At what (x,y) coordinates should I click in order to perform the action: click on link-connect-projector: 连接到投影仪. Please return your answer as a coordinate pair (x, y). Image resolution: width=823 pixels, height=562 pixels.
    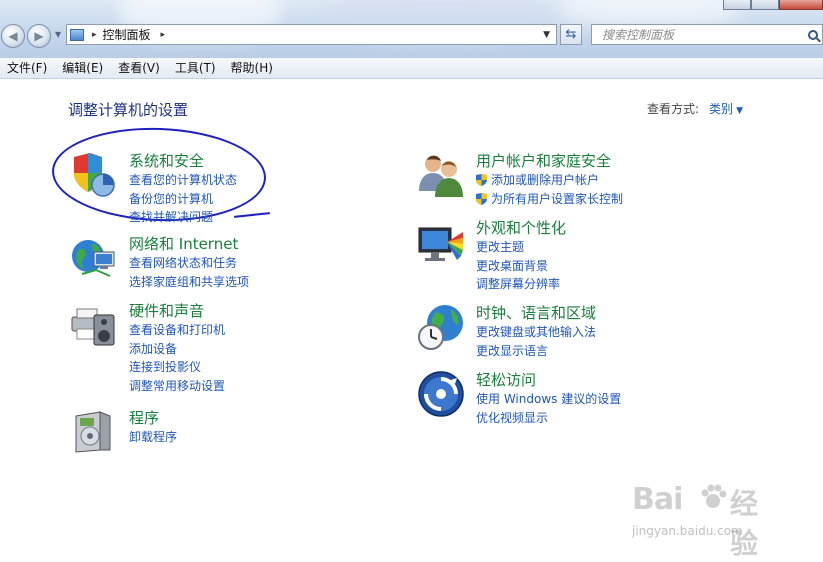
    Looking at the image, I should click on (177, 367).